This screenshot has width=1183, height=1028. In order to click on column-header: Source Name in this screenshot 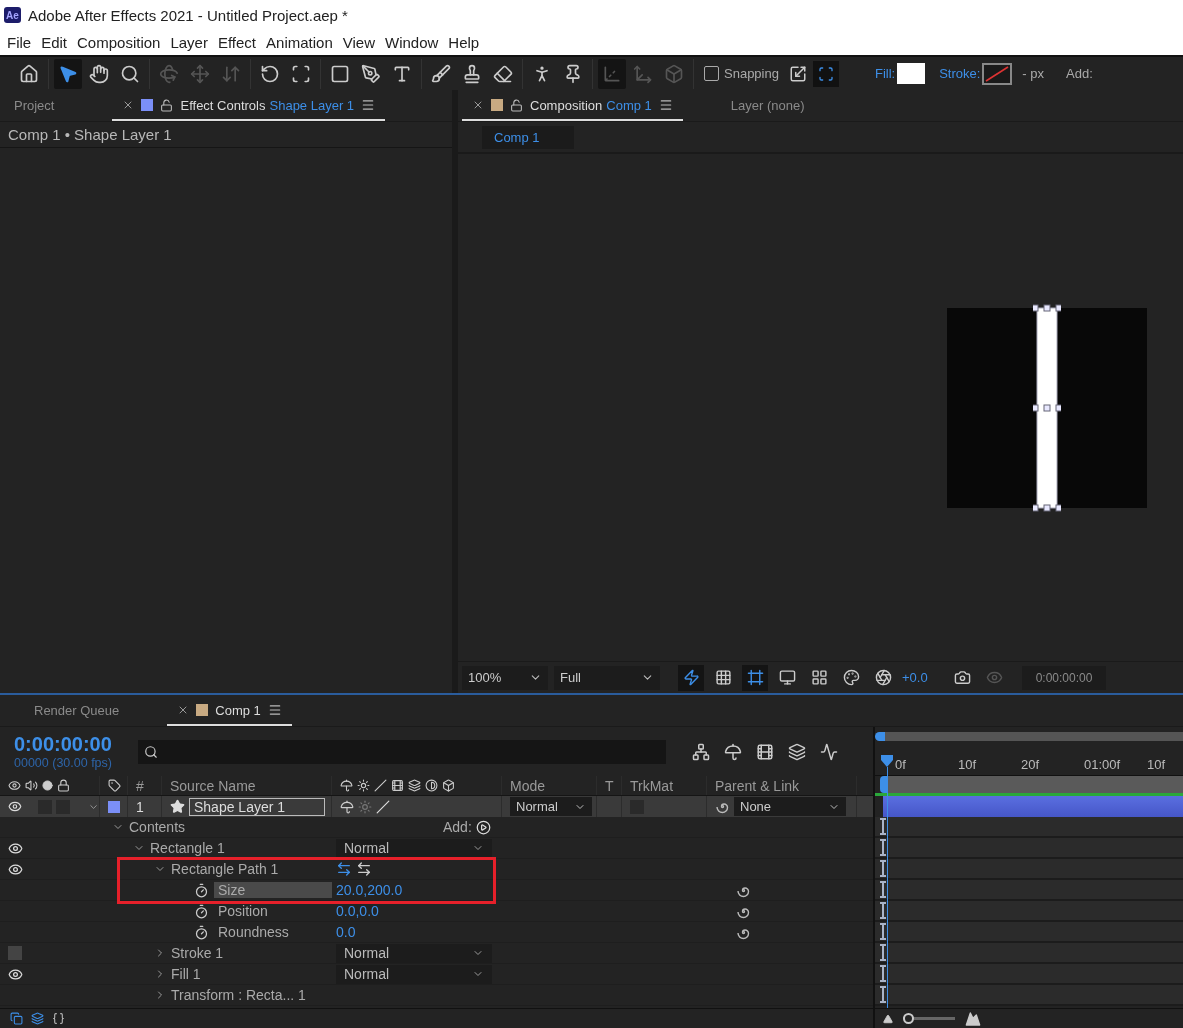, I will do `click(213, 785)`.